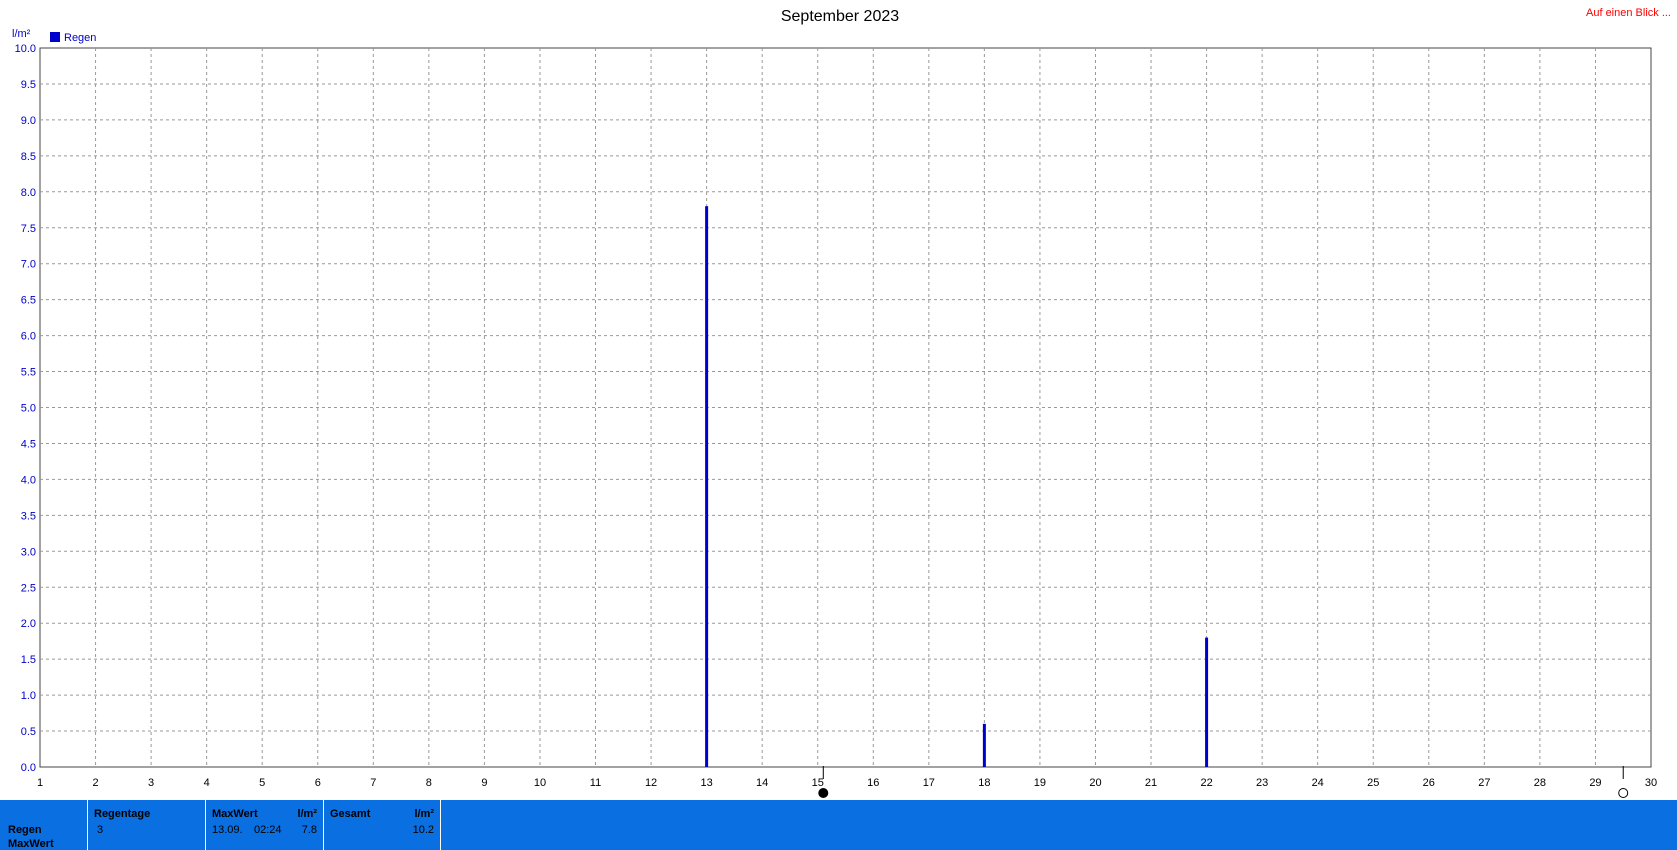  I want to click on stats-regentage: Regentage 3, so click(147, 825).